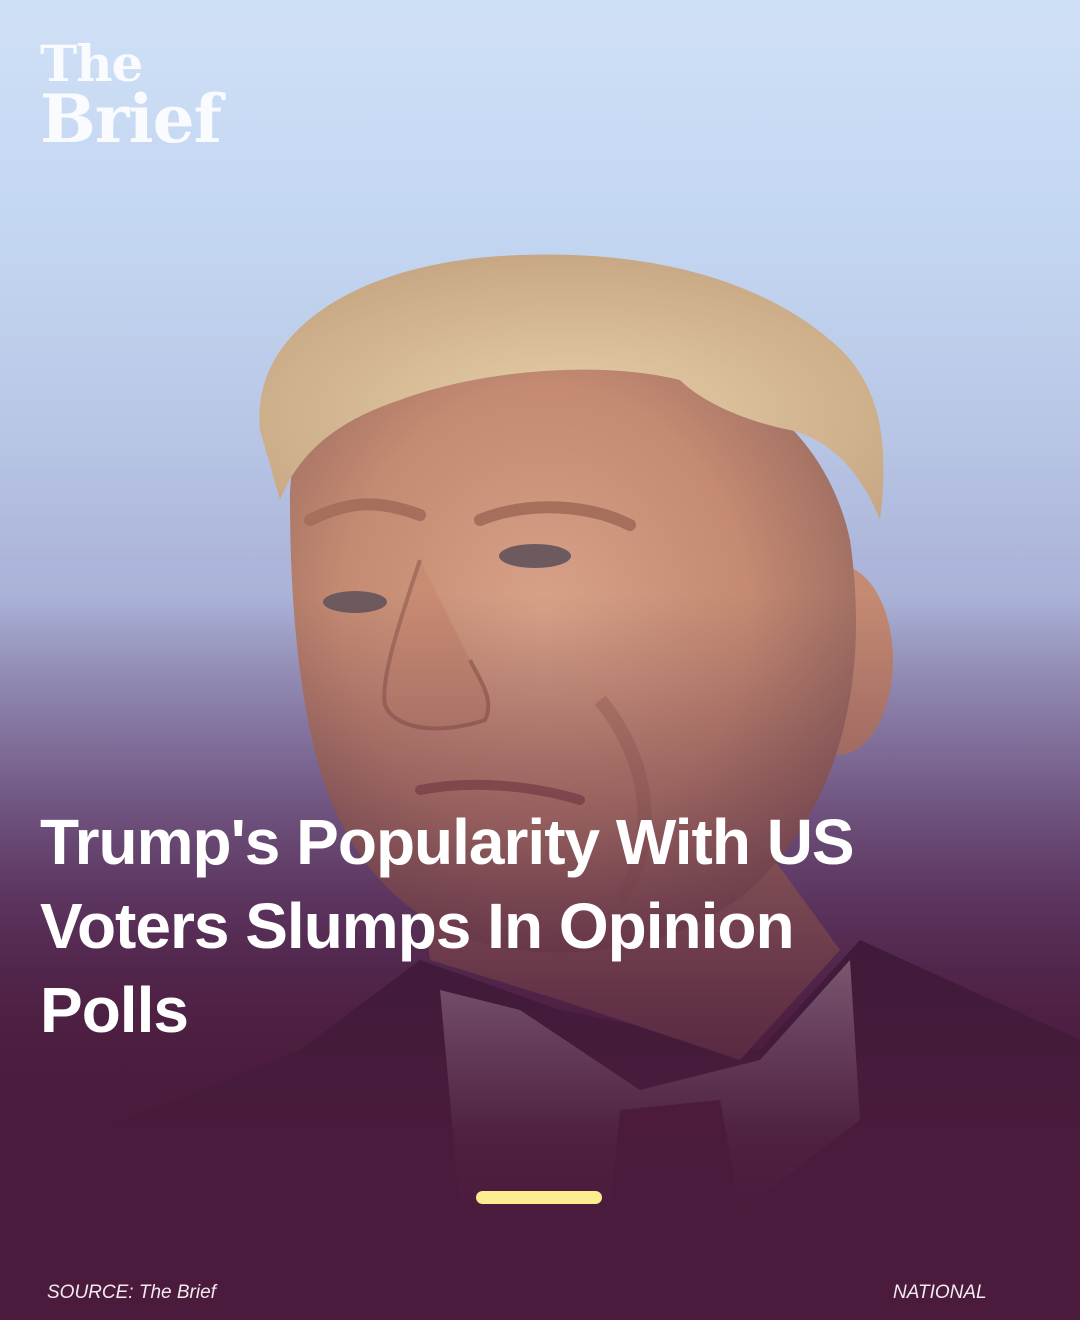 The width and height of the screenshot is (1080, 1320). I want to click on carousel-indicator, so click(539, 1197).